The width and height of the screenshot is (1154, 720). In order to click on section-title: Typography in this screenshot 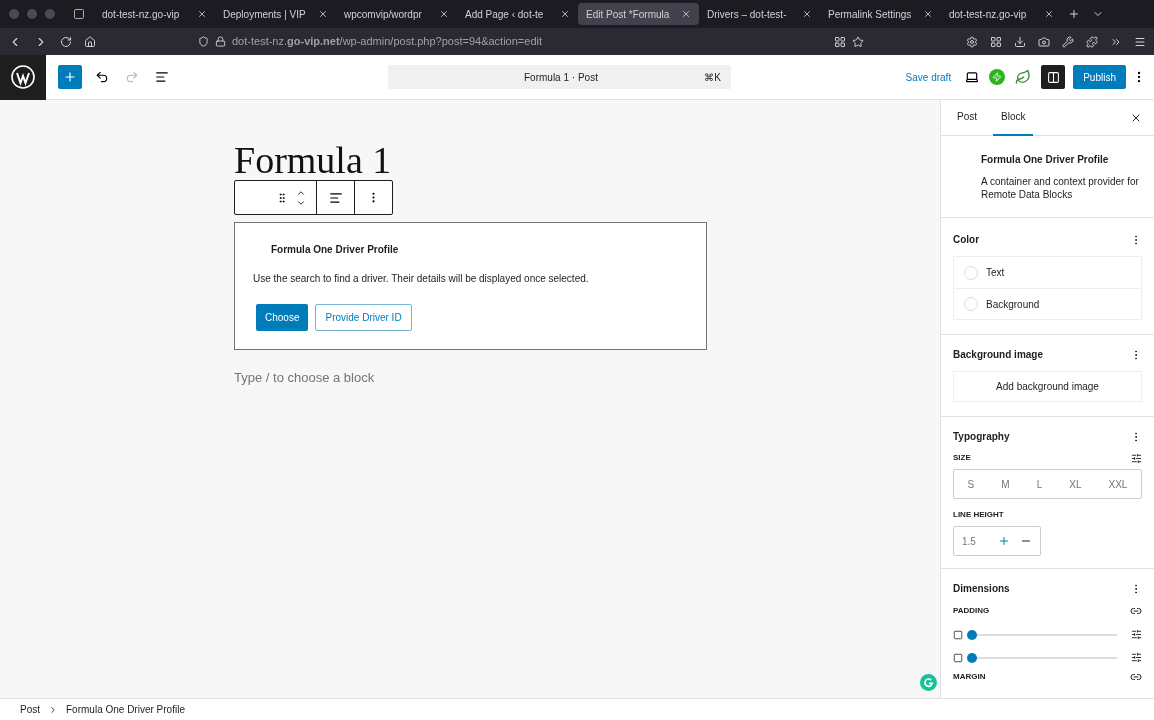, I will do `click(982, 437)`.